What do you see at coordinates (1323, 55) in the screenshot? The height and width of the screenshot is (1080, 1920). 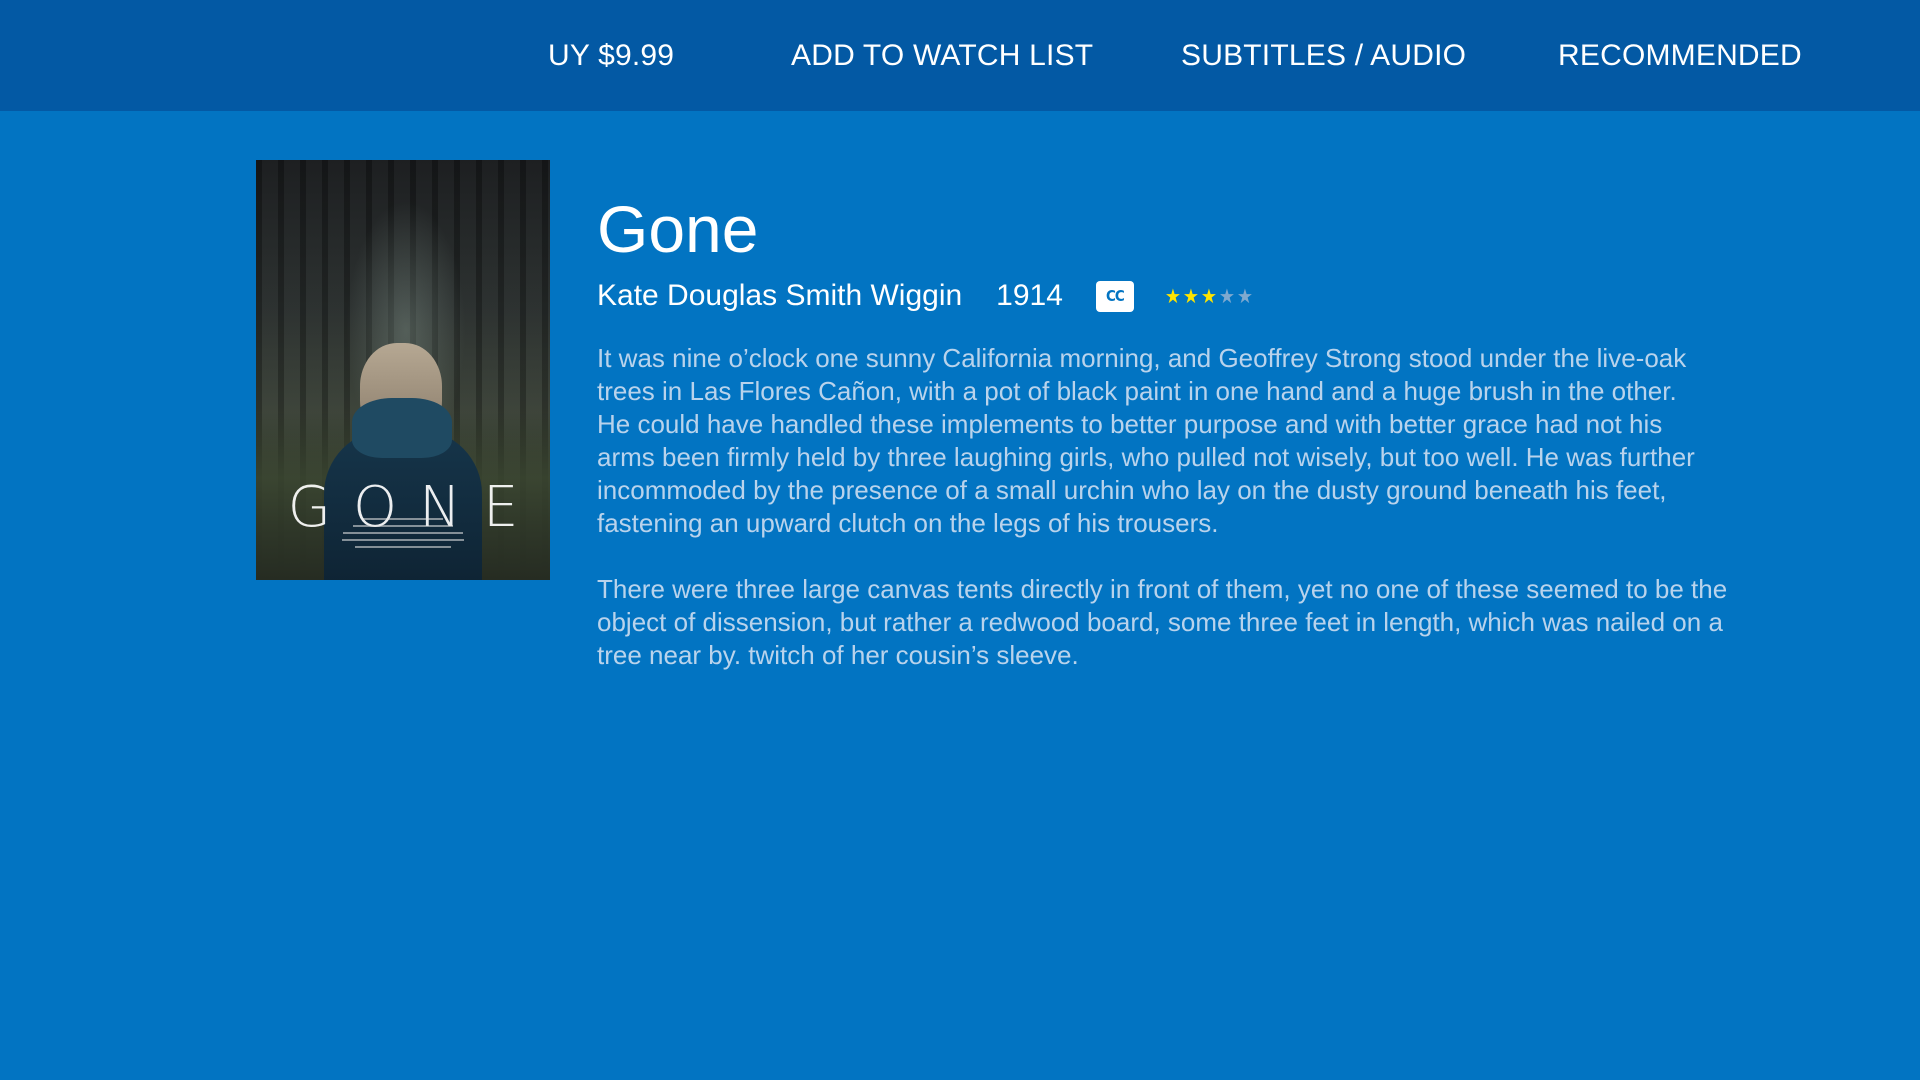 I see `subtitles-audio-button: SUBTITLES / AUDIO` at bounding box center [1323, 55].